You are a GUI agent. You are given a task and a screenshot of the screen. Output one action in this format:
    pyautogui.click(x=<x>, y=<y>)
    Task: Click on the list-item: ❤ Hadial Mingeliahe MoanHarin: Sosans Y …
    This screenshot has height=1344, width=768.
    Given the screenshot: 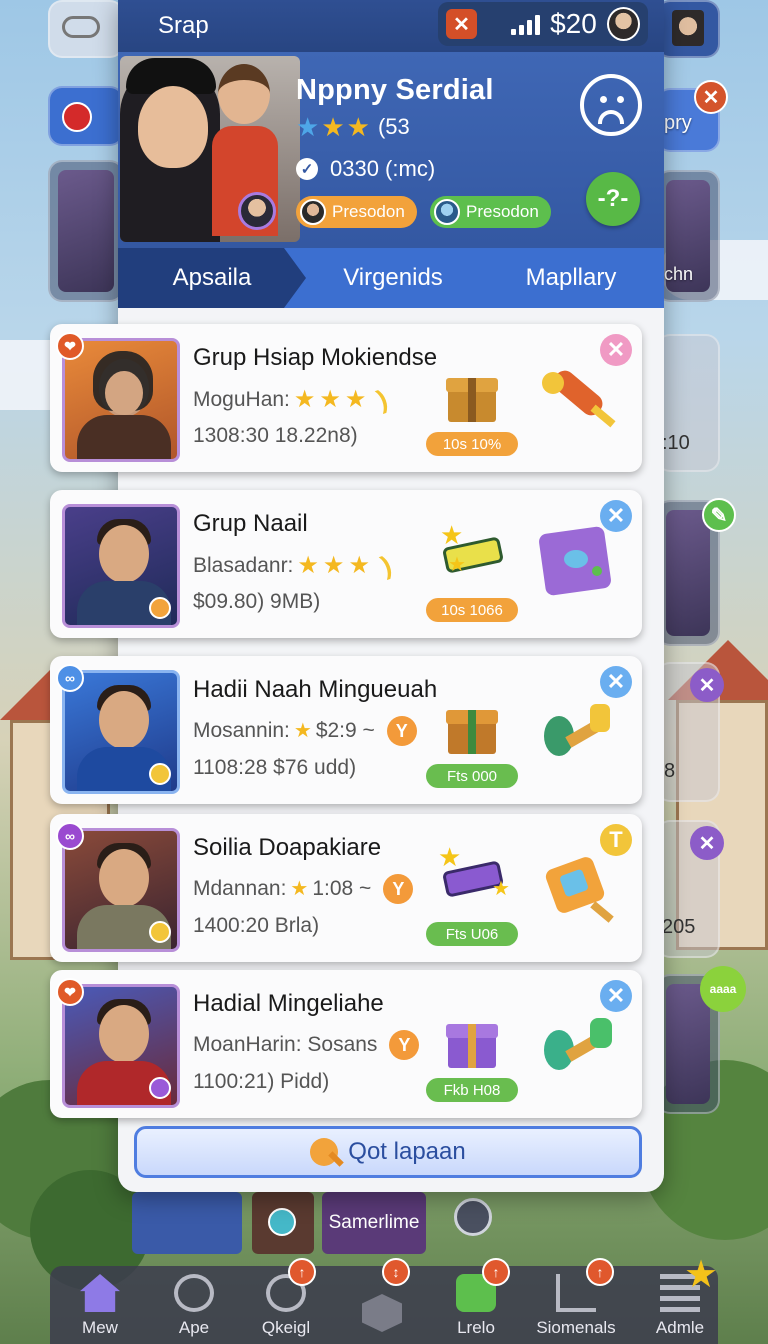 What is the action you would take?
    pyautogui.click(x=346, y=1044)
    